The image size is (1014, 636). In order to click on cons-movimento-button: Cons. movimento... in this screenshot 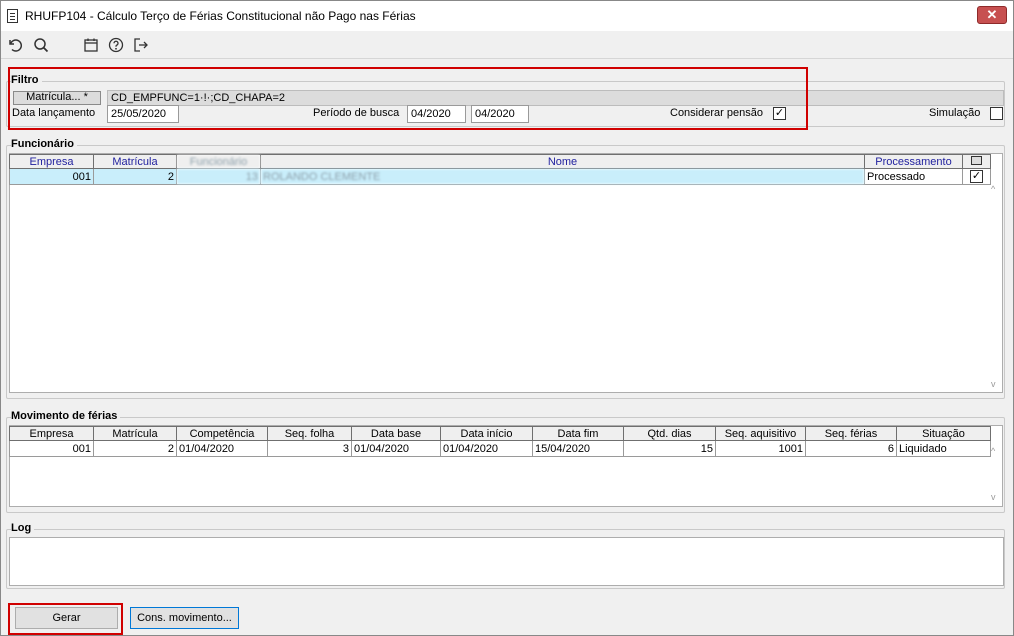, I will do `click(184, 618)`.